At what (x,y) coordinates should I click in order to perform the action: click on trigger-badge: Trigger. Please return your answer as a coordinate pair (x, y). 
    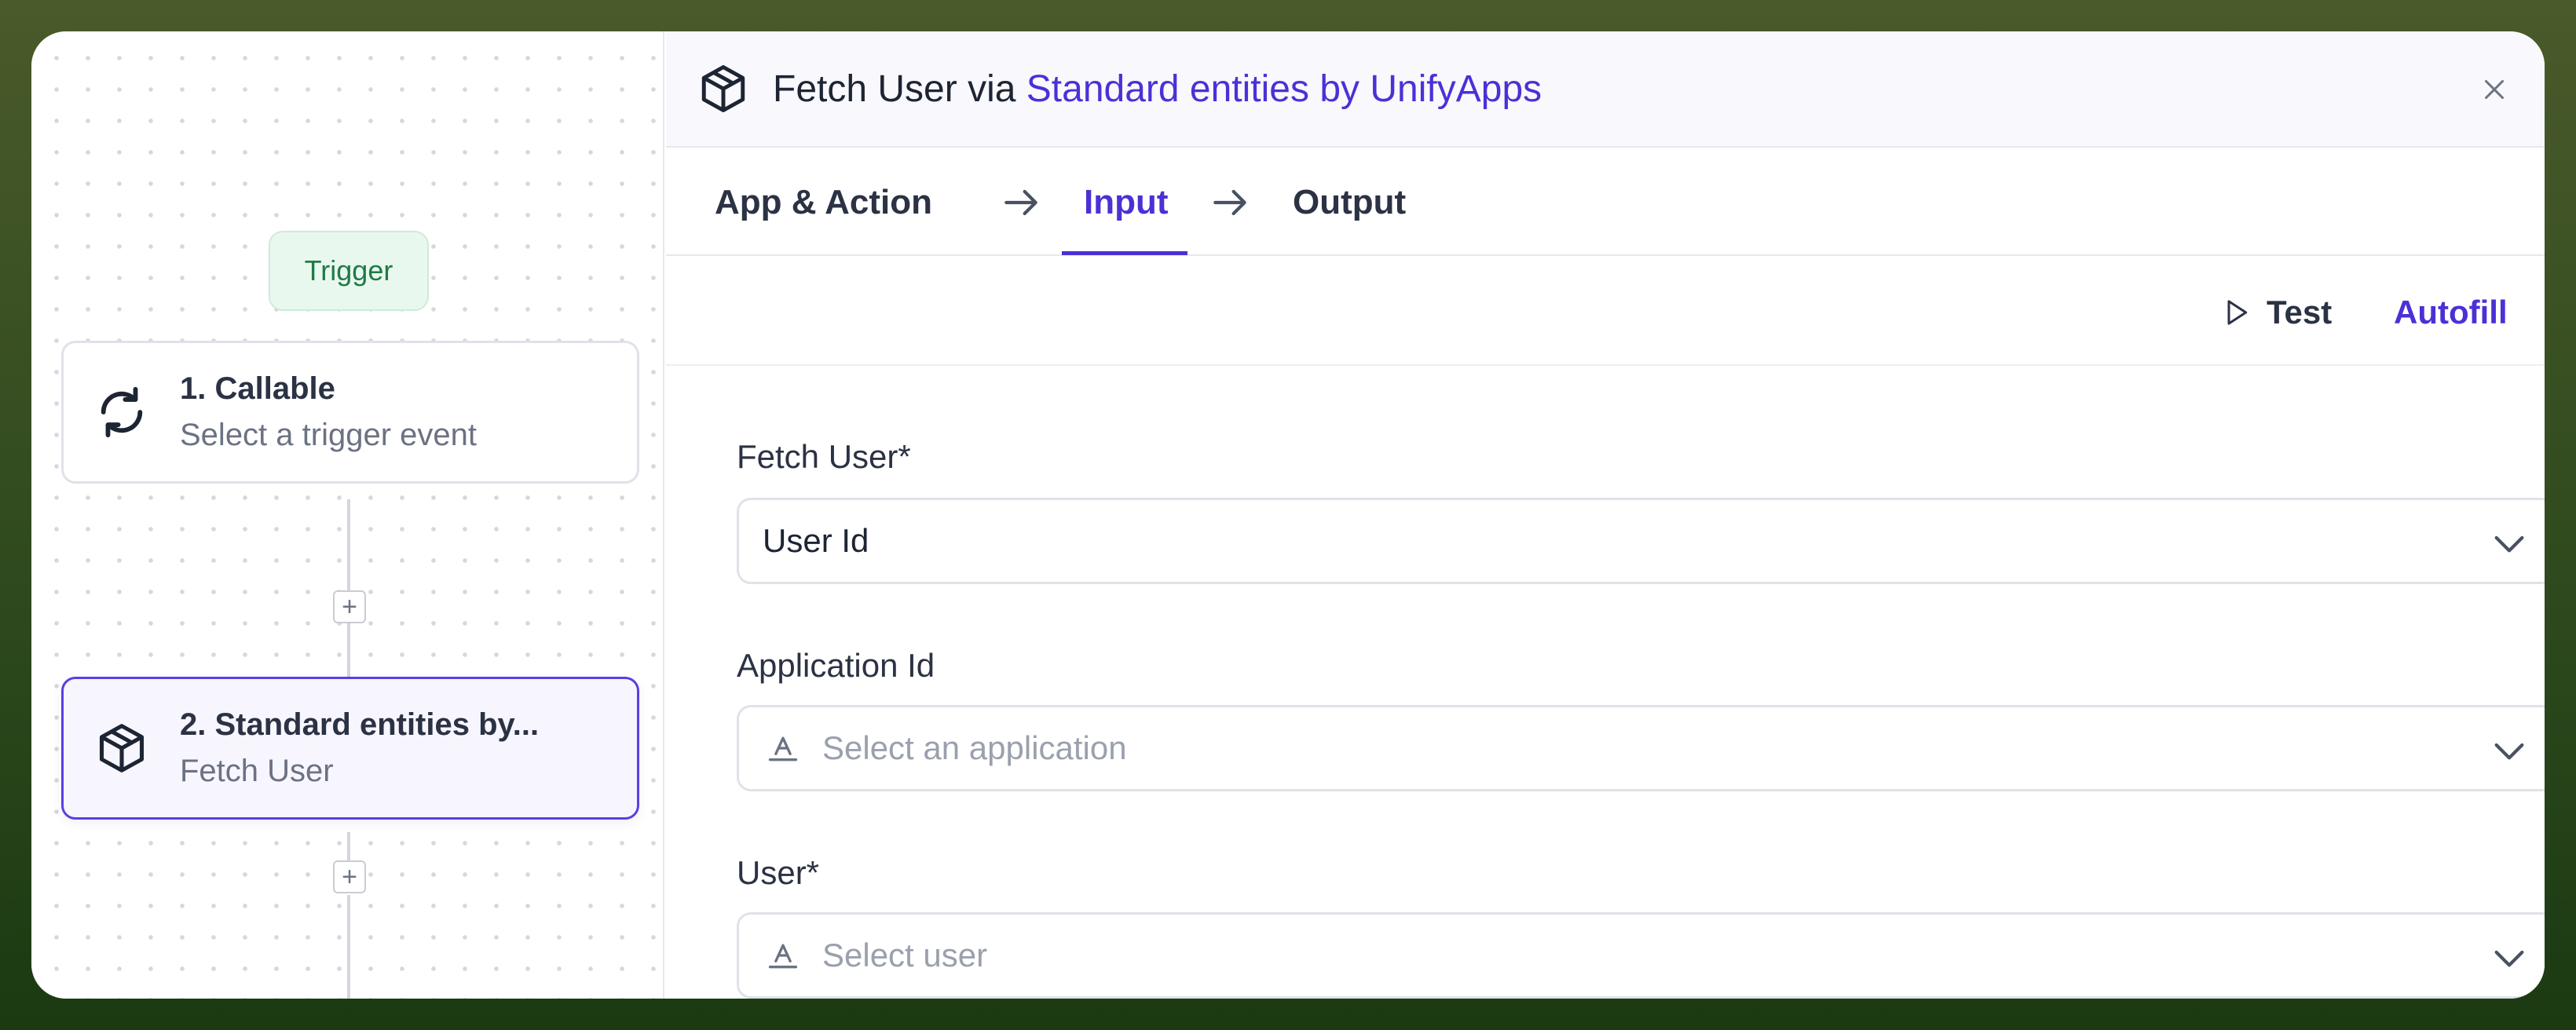
    Looking at the image, I should click on (349, 271).